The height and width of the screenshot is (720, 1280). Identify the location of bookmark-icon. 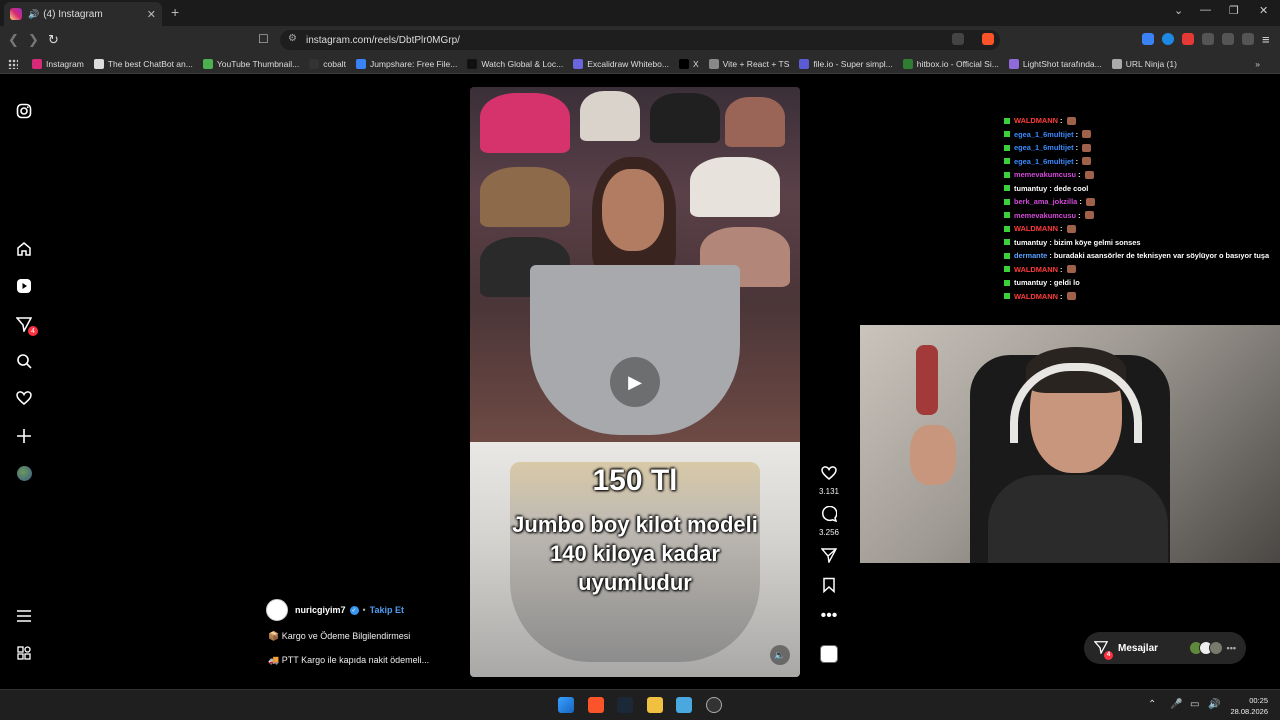
(829, 587).